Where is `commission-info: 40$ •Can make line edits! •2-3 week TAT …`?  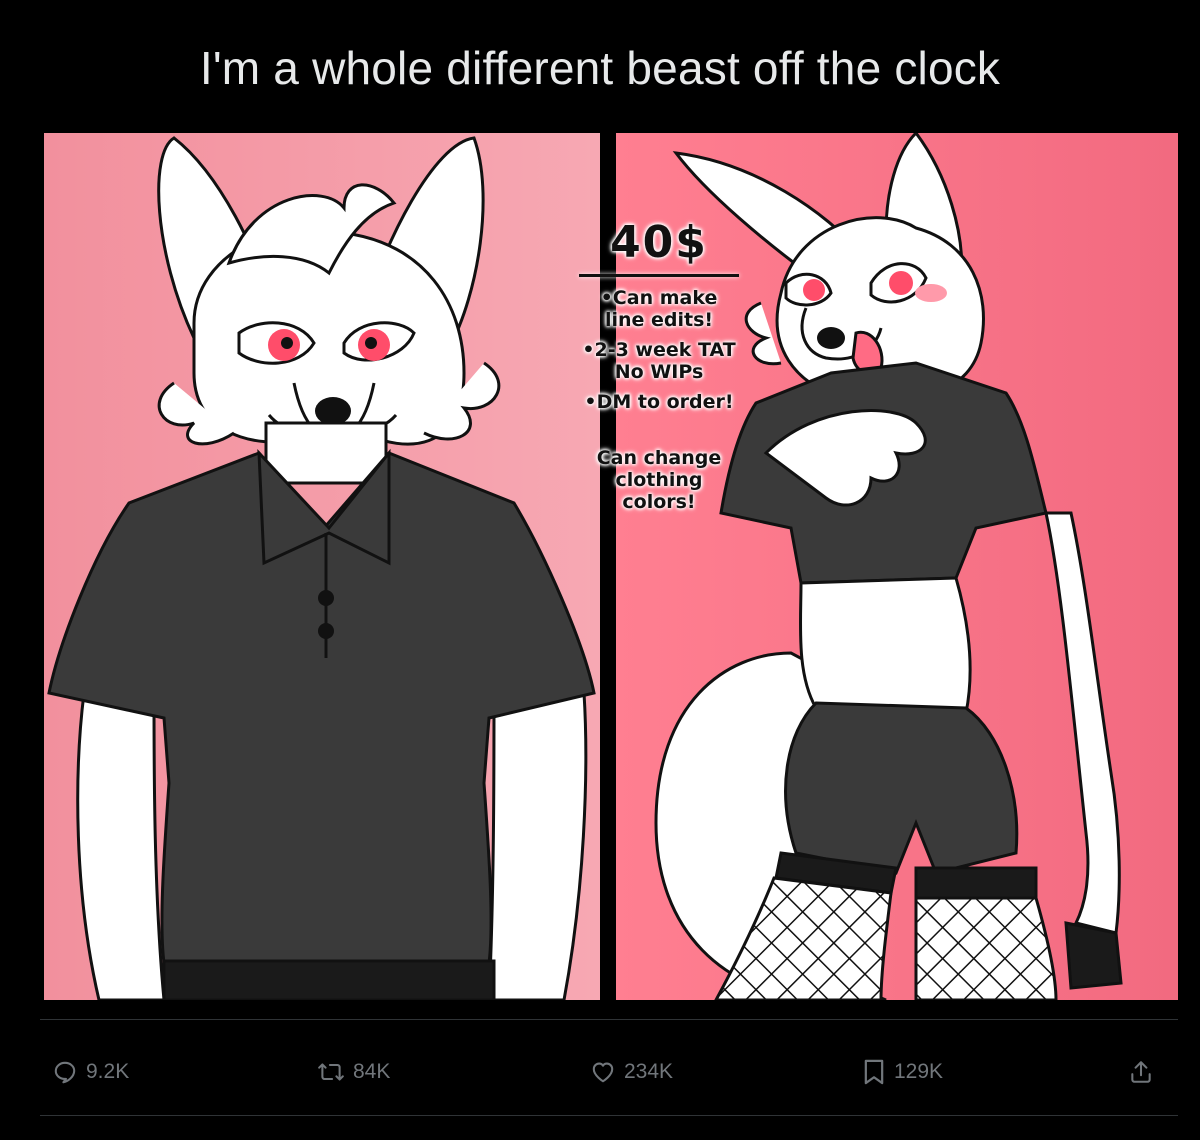
commission-info: 40$ •Can make line edits! •2-3 week TAT … is located at coordinates (659, 365).